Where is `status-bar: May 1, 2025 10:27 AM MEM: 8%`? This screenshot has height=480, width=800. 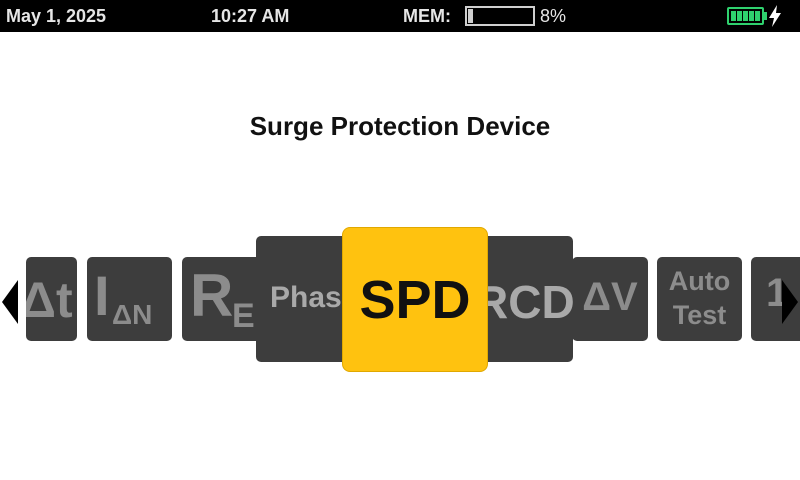 status-bar: May 1, 2025 10:27 AM MEM: 8% is located at coordinates (400, 16).